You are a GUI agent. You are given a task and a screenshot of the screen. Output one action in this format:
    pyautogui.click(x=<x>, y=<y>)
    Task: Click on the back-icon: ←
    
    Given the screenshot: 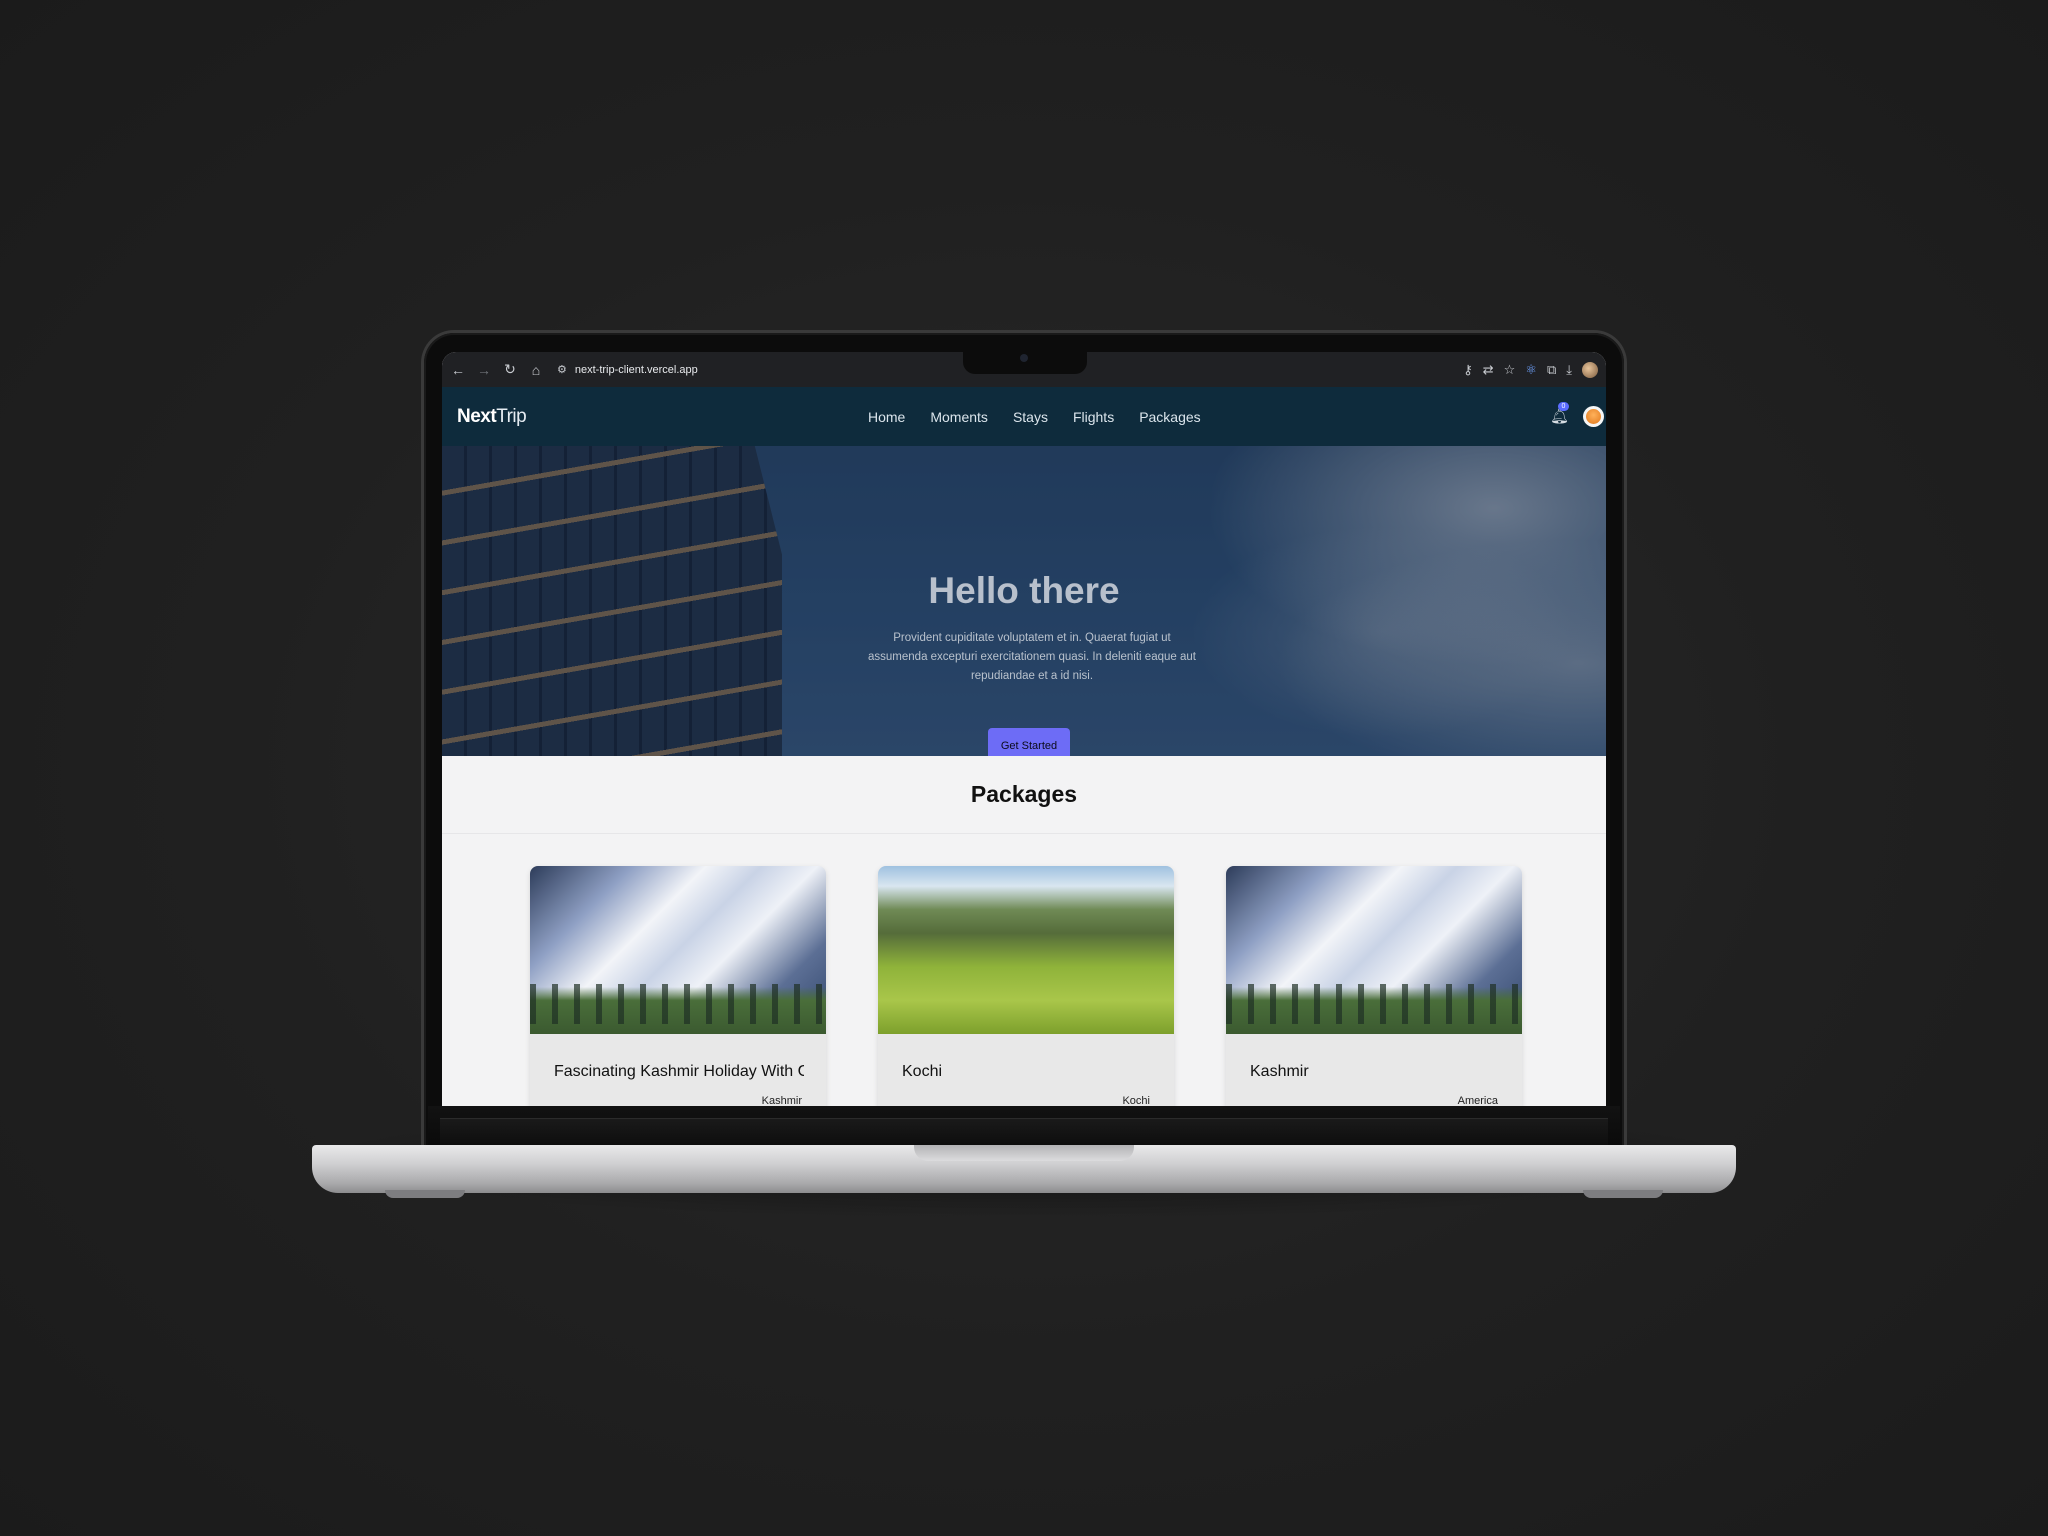 What is the action you would take?
    pyautogui.click(x=458, y=370)
    